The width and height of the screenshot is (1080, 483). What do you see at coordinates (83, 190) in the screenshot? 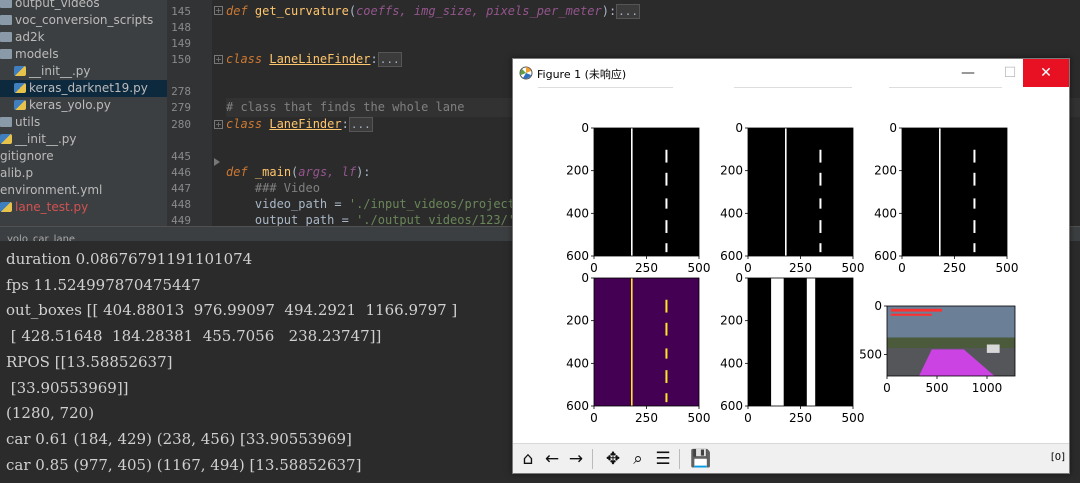
I see `tree-item: environment.yml` at bounding box center [83, 190].